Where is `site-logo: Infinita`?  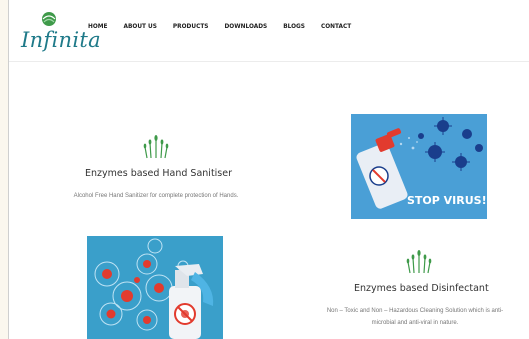
site-logo: Infinita is located at coordinates (61, 33).